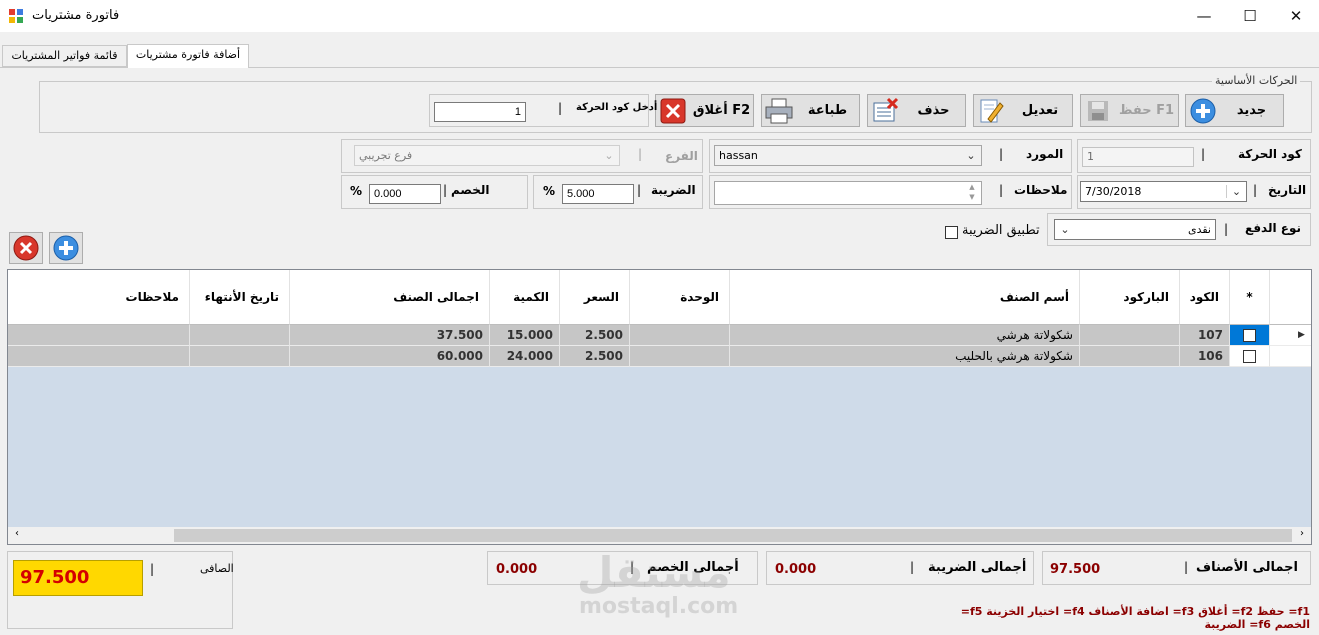 The image size is (1319, 635). I want to click on print-button: طباعة, so click(810, 110).